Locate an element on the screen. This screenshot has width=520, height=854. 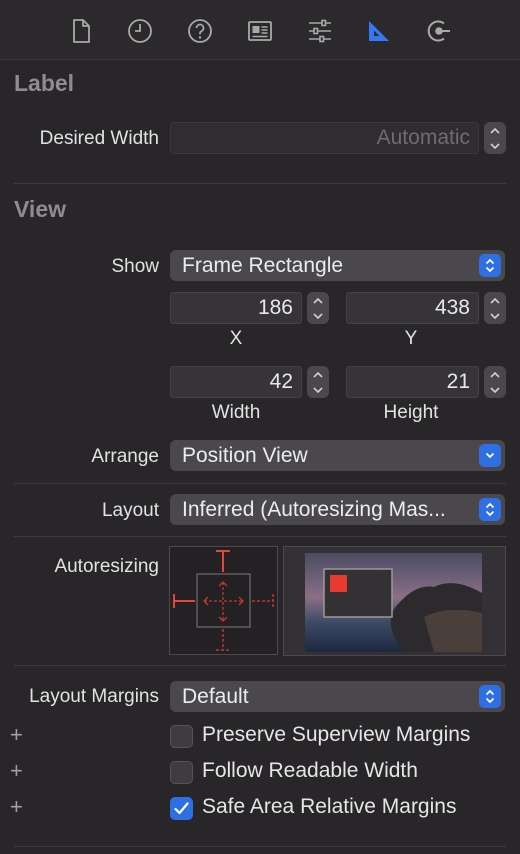
connection-icon is located at coordinates (439, 31).